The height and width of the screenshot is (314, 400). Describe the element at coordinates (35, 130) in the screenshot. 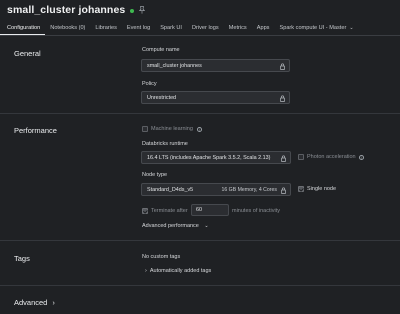

I see `section-performance-title: Performance` at that location.